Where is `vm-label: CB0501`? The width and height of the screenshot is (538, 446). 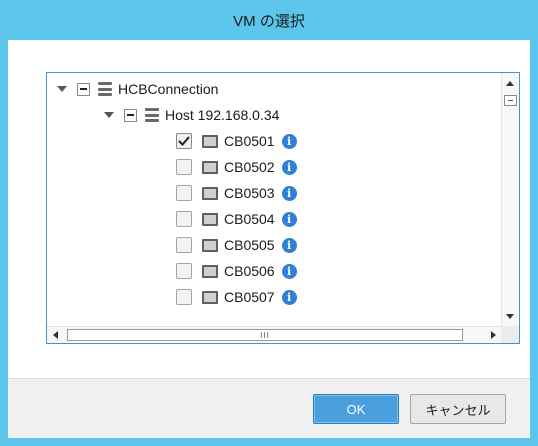 vm-label: CB0501 is located at coordinates (249, 141).